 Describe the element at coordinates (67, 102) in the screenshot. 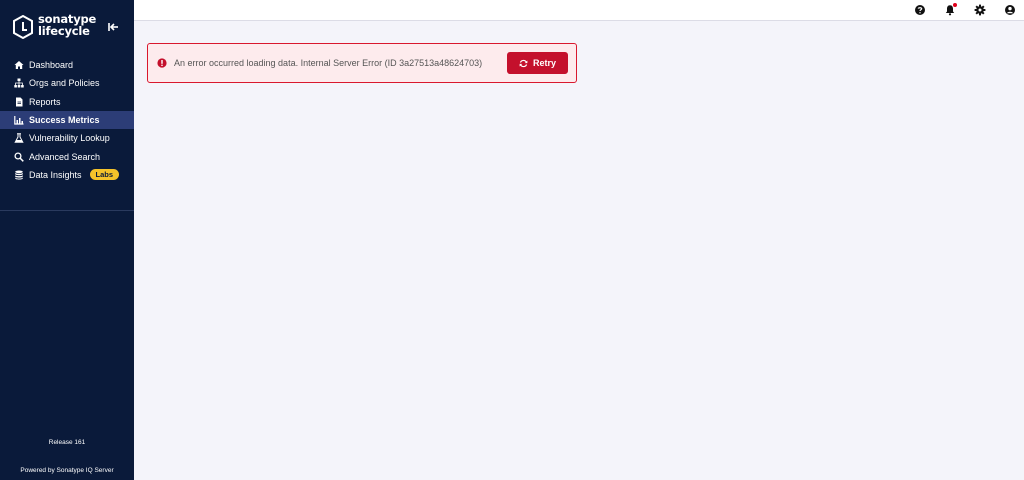

I see `nav-item-reports: Reports` at that location.